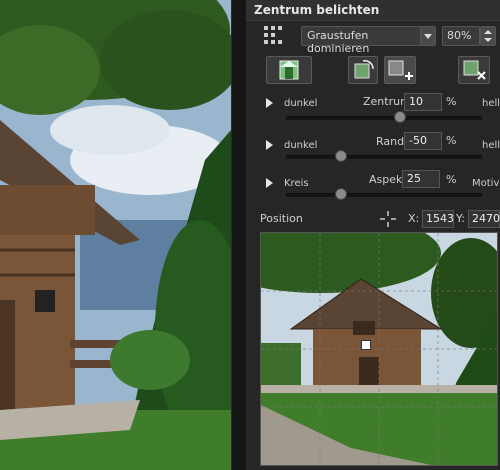 This screenshot has width=500, height=470. I want to click on slider-name-label: Rand, so click(390, 141).